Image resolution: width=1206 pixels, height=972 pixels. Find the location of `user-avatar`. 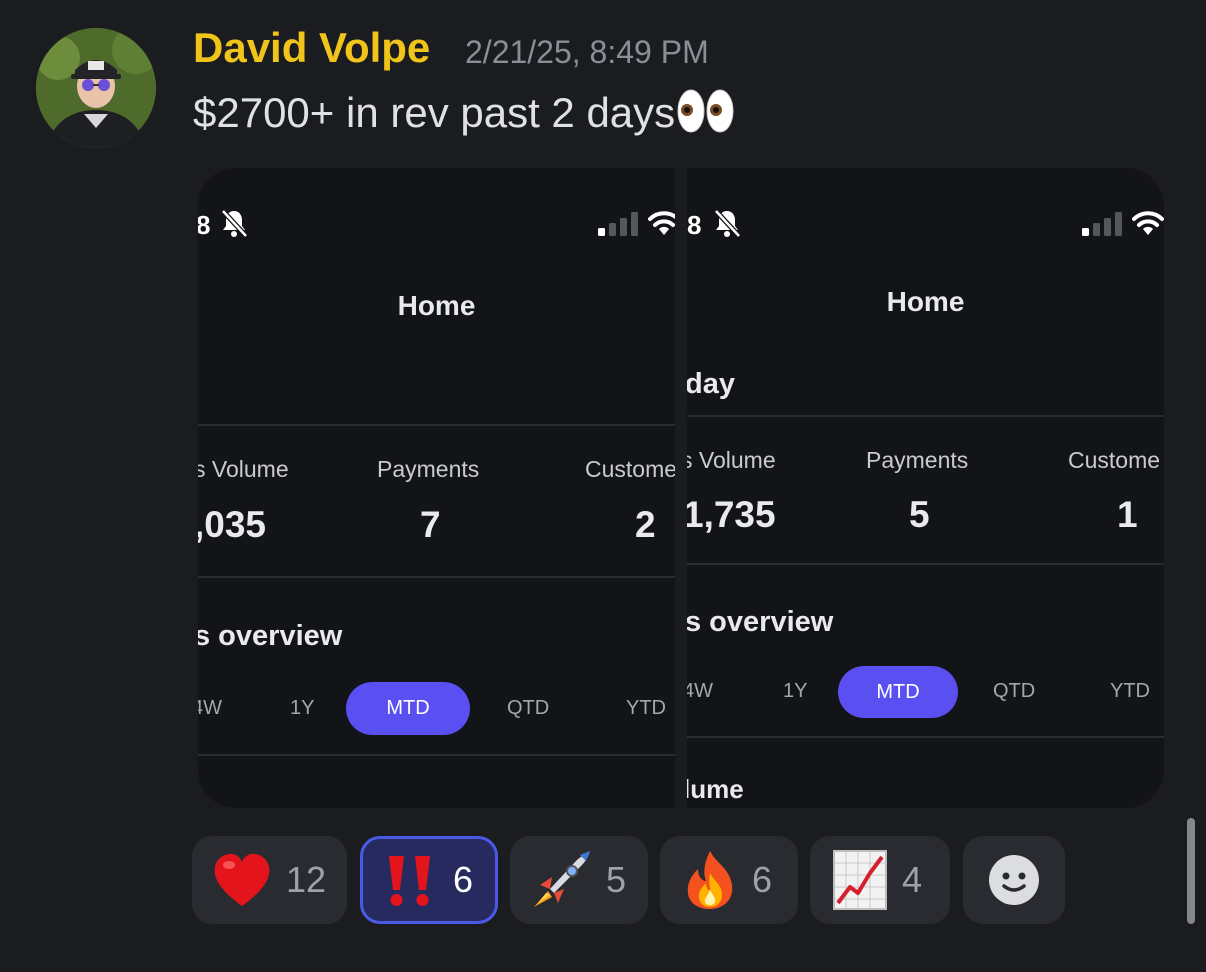

user-avatar is located at coordinates (96, 88).